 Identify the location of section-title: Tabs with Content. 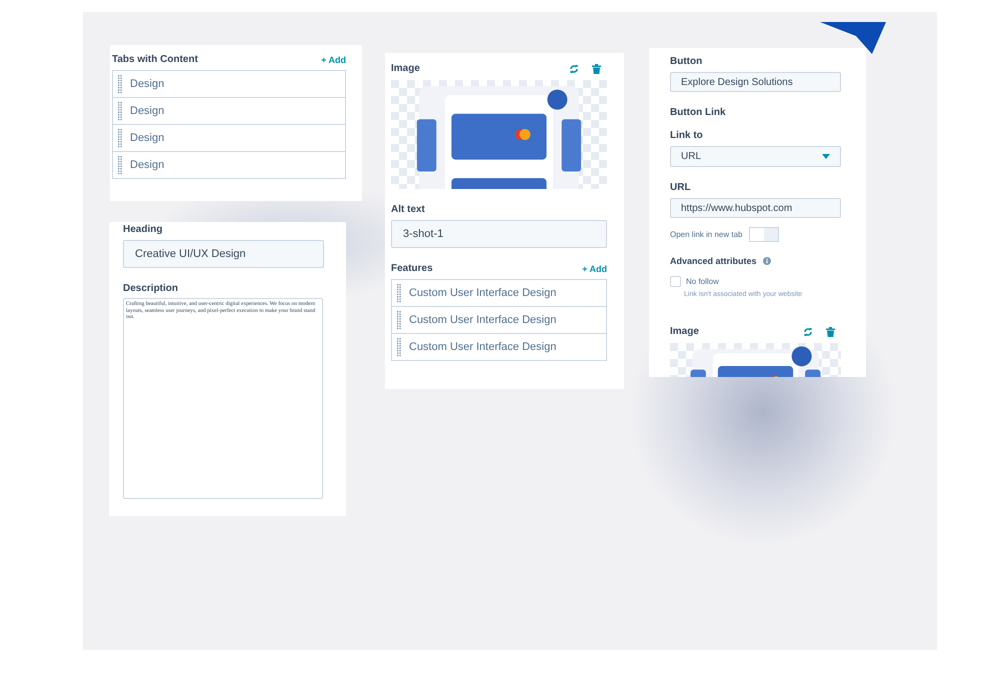
(155, 59).